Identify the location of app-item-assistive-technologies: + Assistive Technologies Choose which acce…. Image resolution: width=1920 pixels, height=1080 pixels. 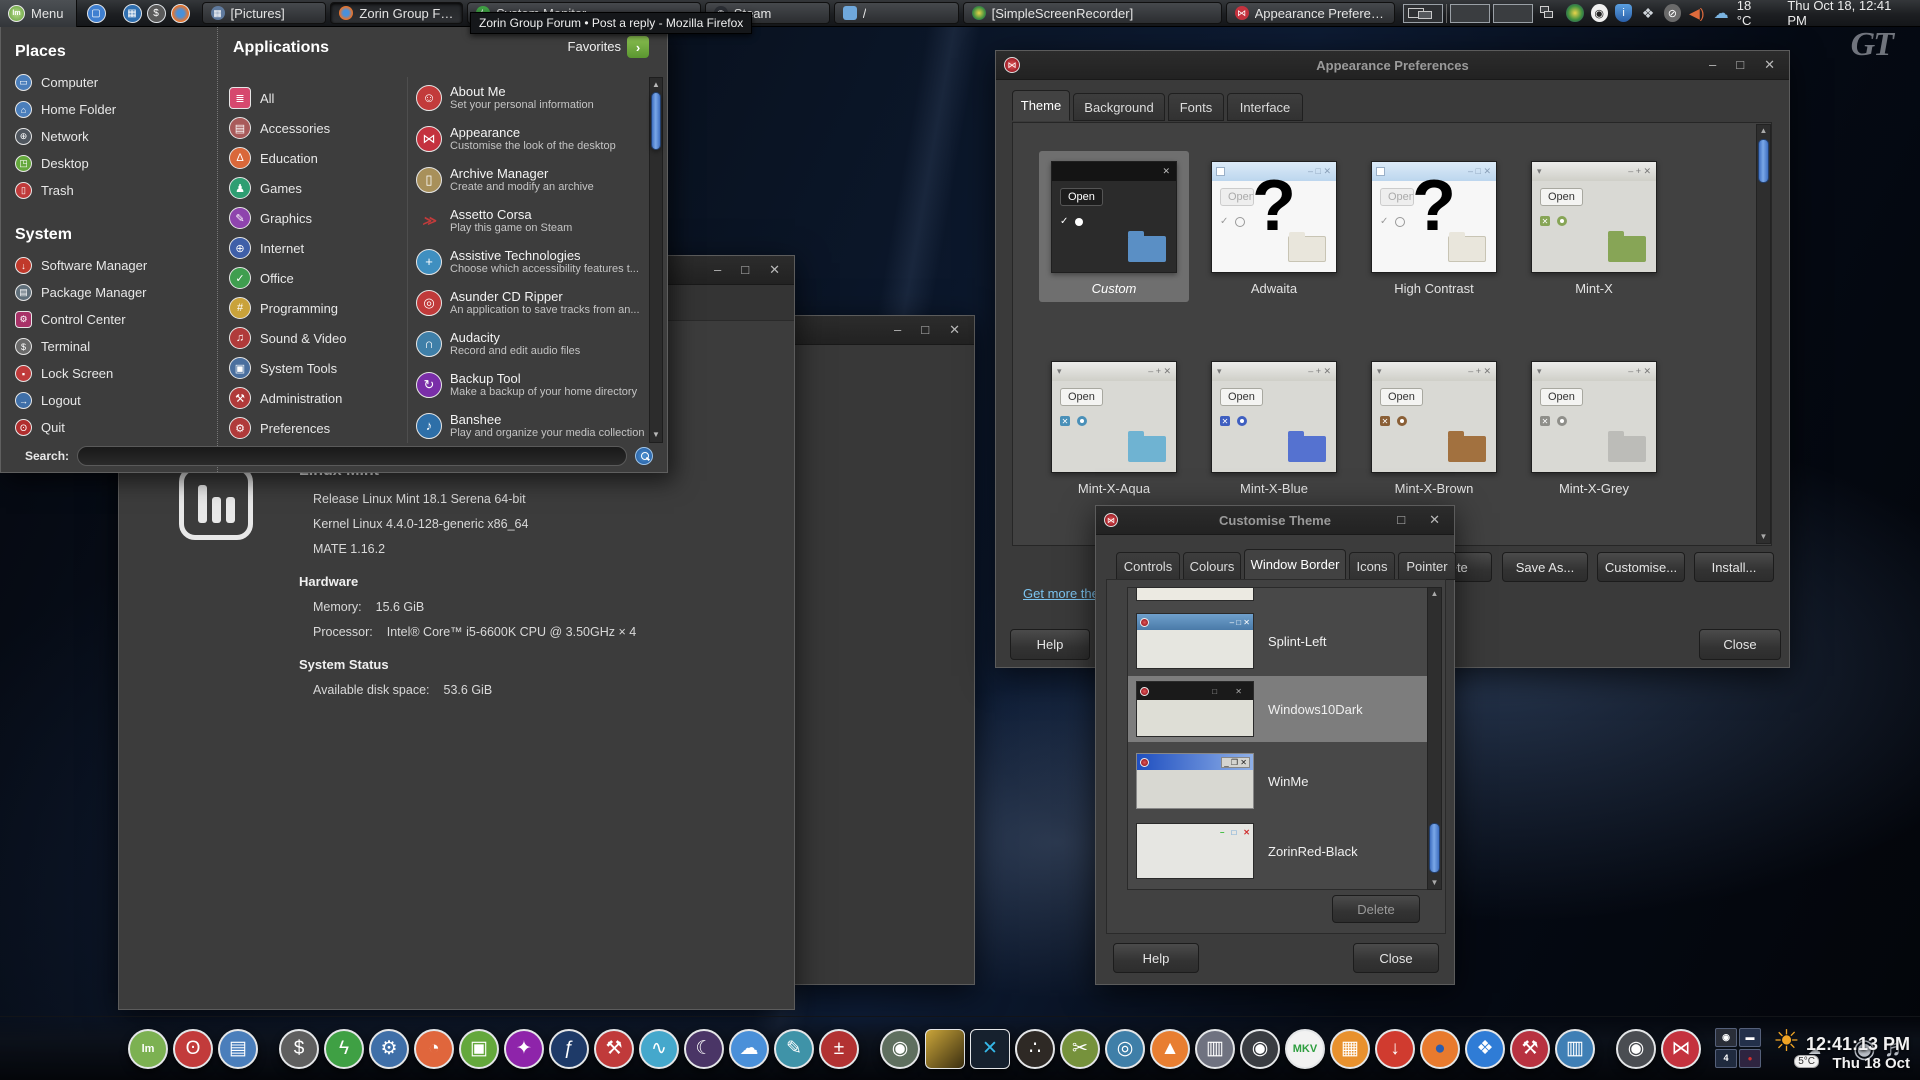
(532, 261).